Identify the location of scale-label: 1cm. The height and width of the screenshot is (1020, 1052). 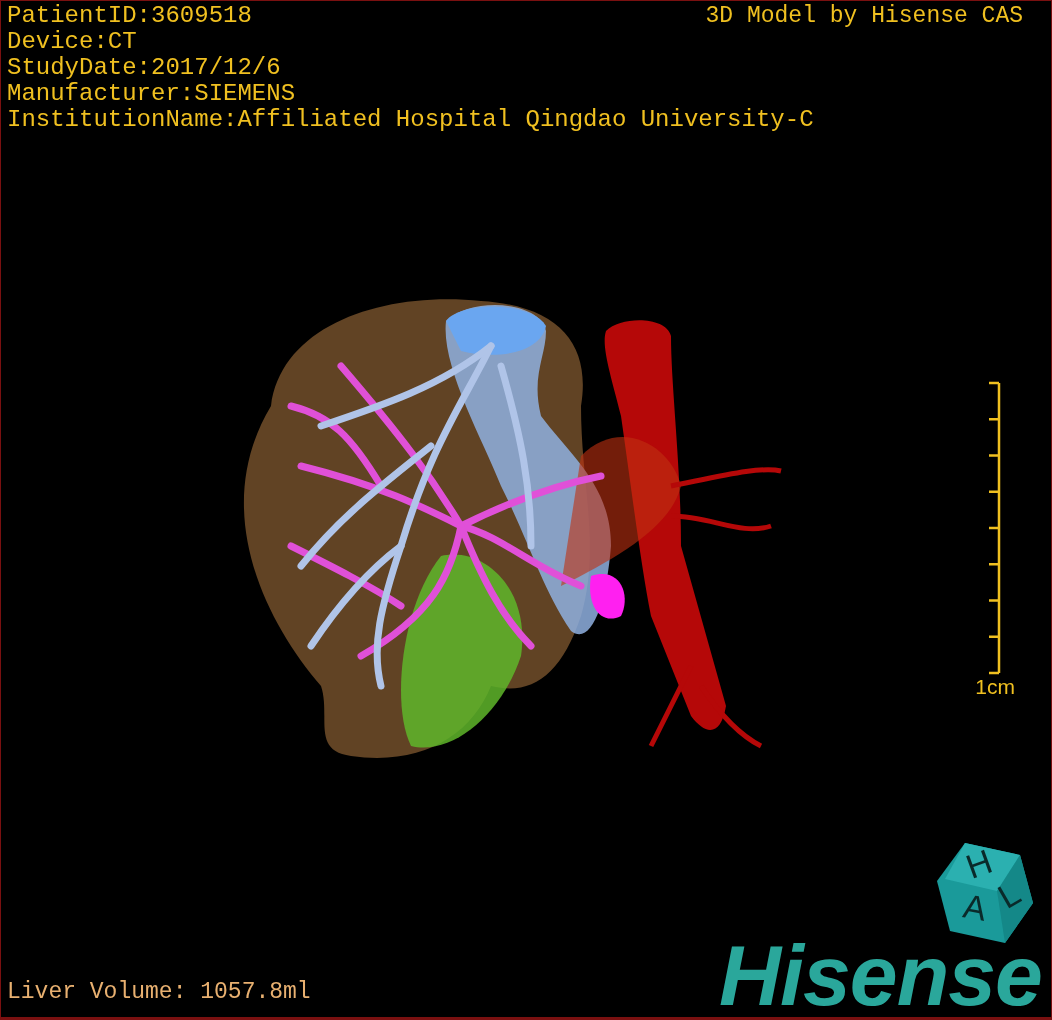
(995, 687).